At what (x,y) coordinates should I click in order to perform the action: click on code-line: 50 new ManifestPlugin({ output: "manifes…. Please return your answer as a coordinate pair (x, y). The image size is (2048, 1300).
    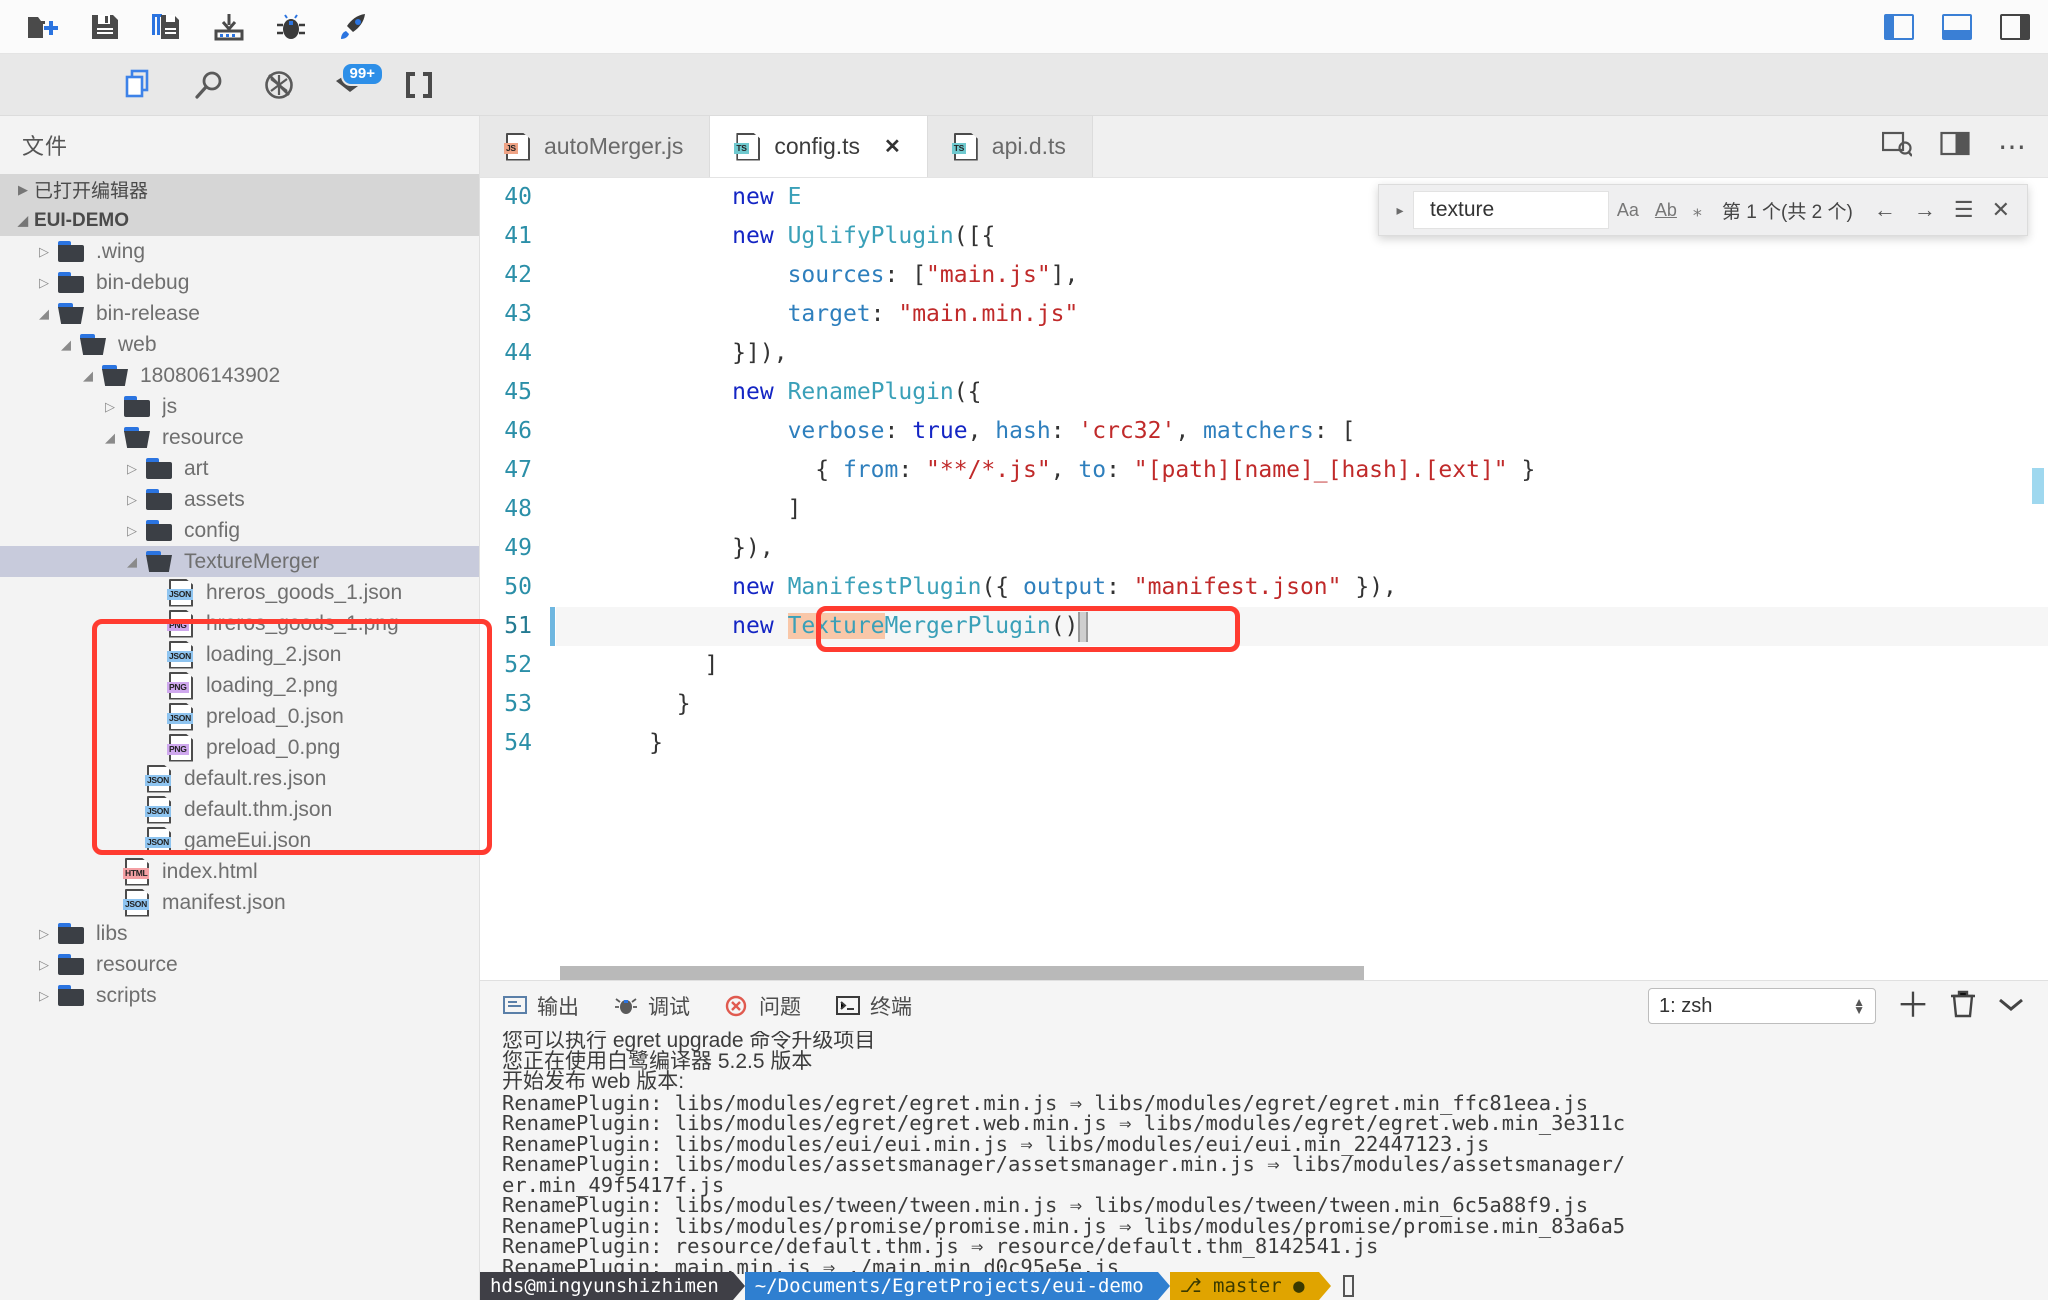
    Looking at the image, I should click on (1264, 587).